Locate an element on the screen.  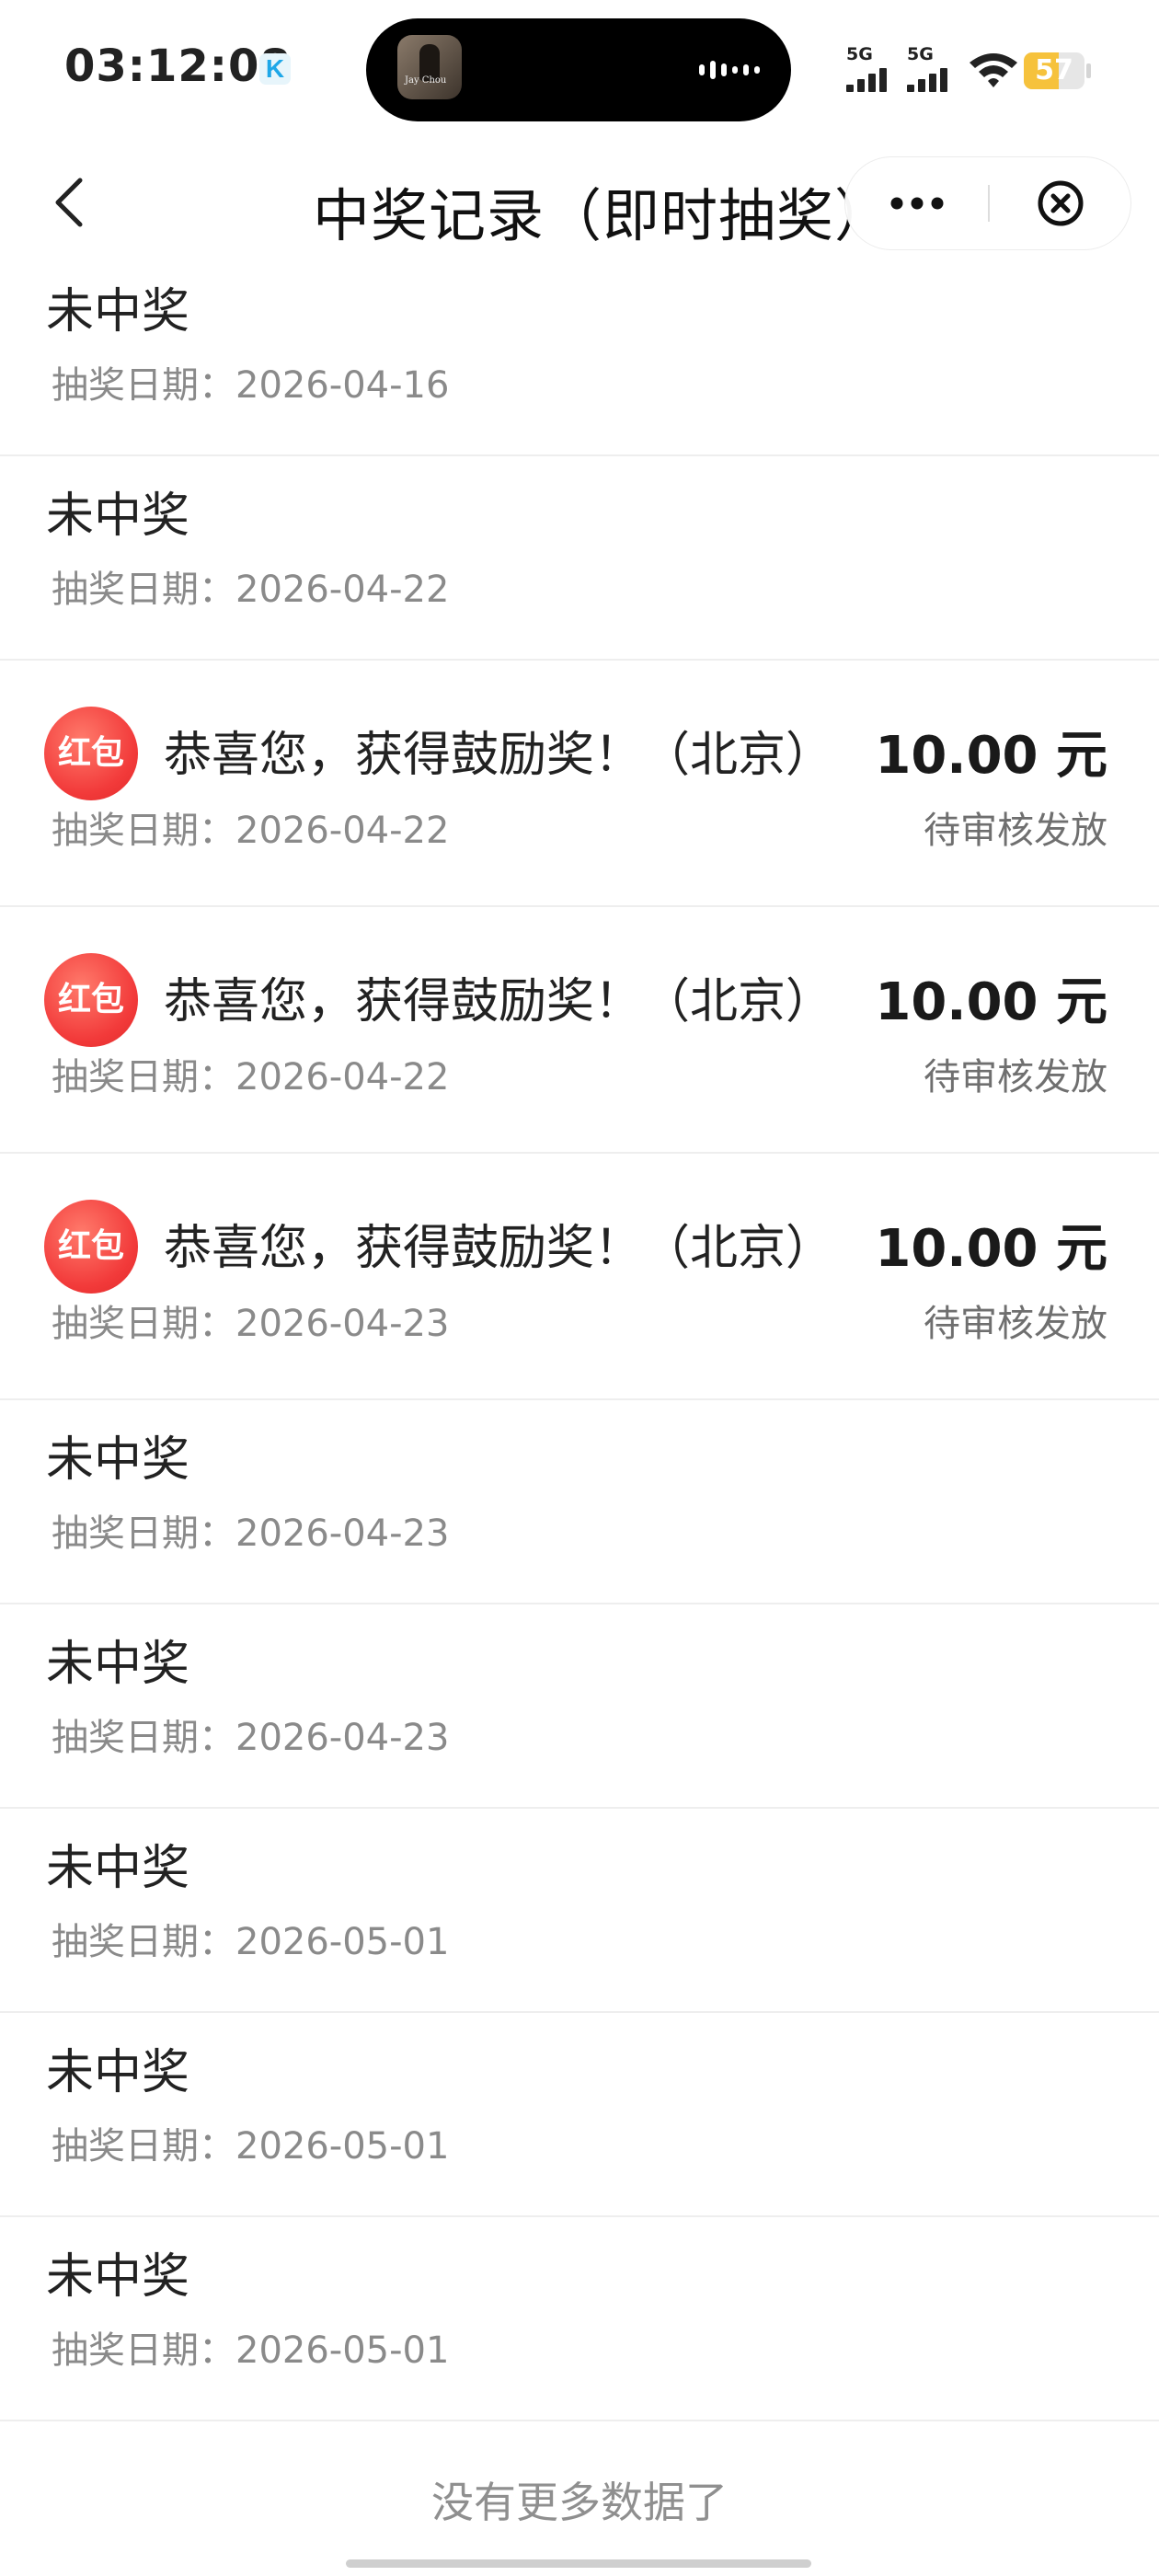
mini-program-capsule is located at coordinates (987, 203).